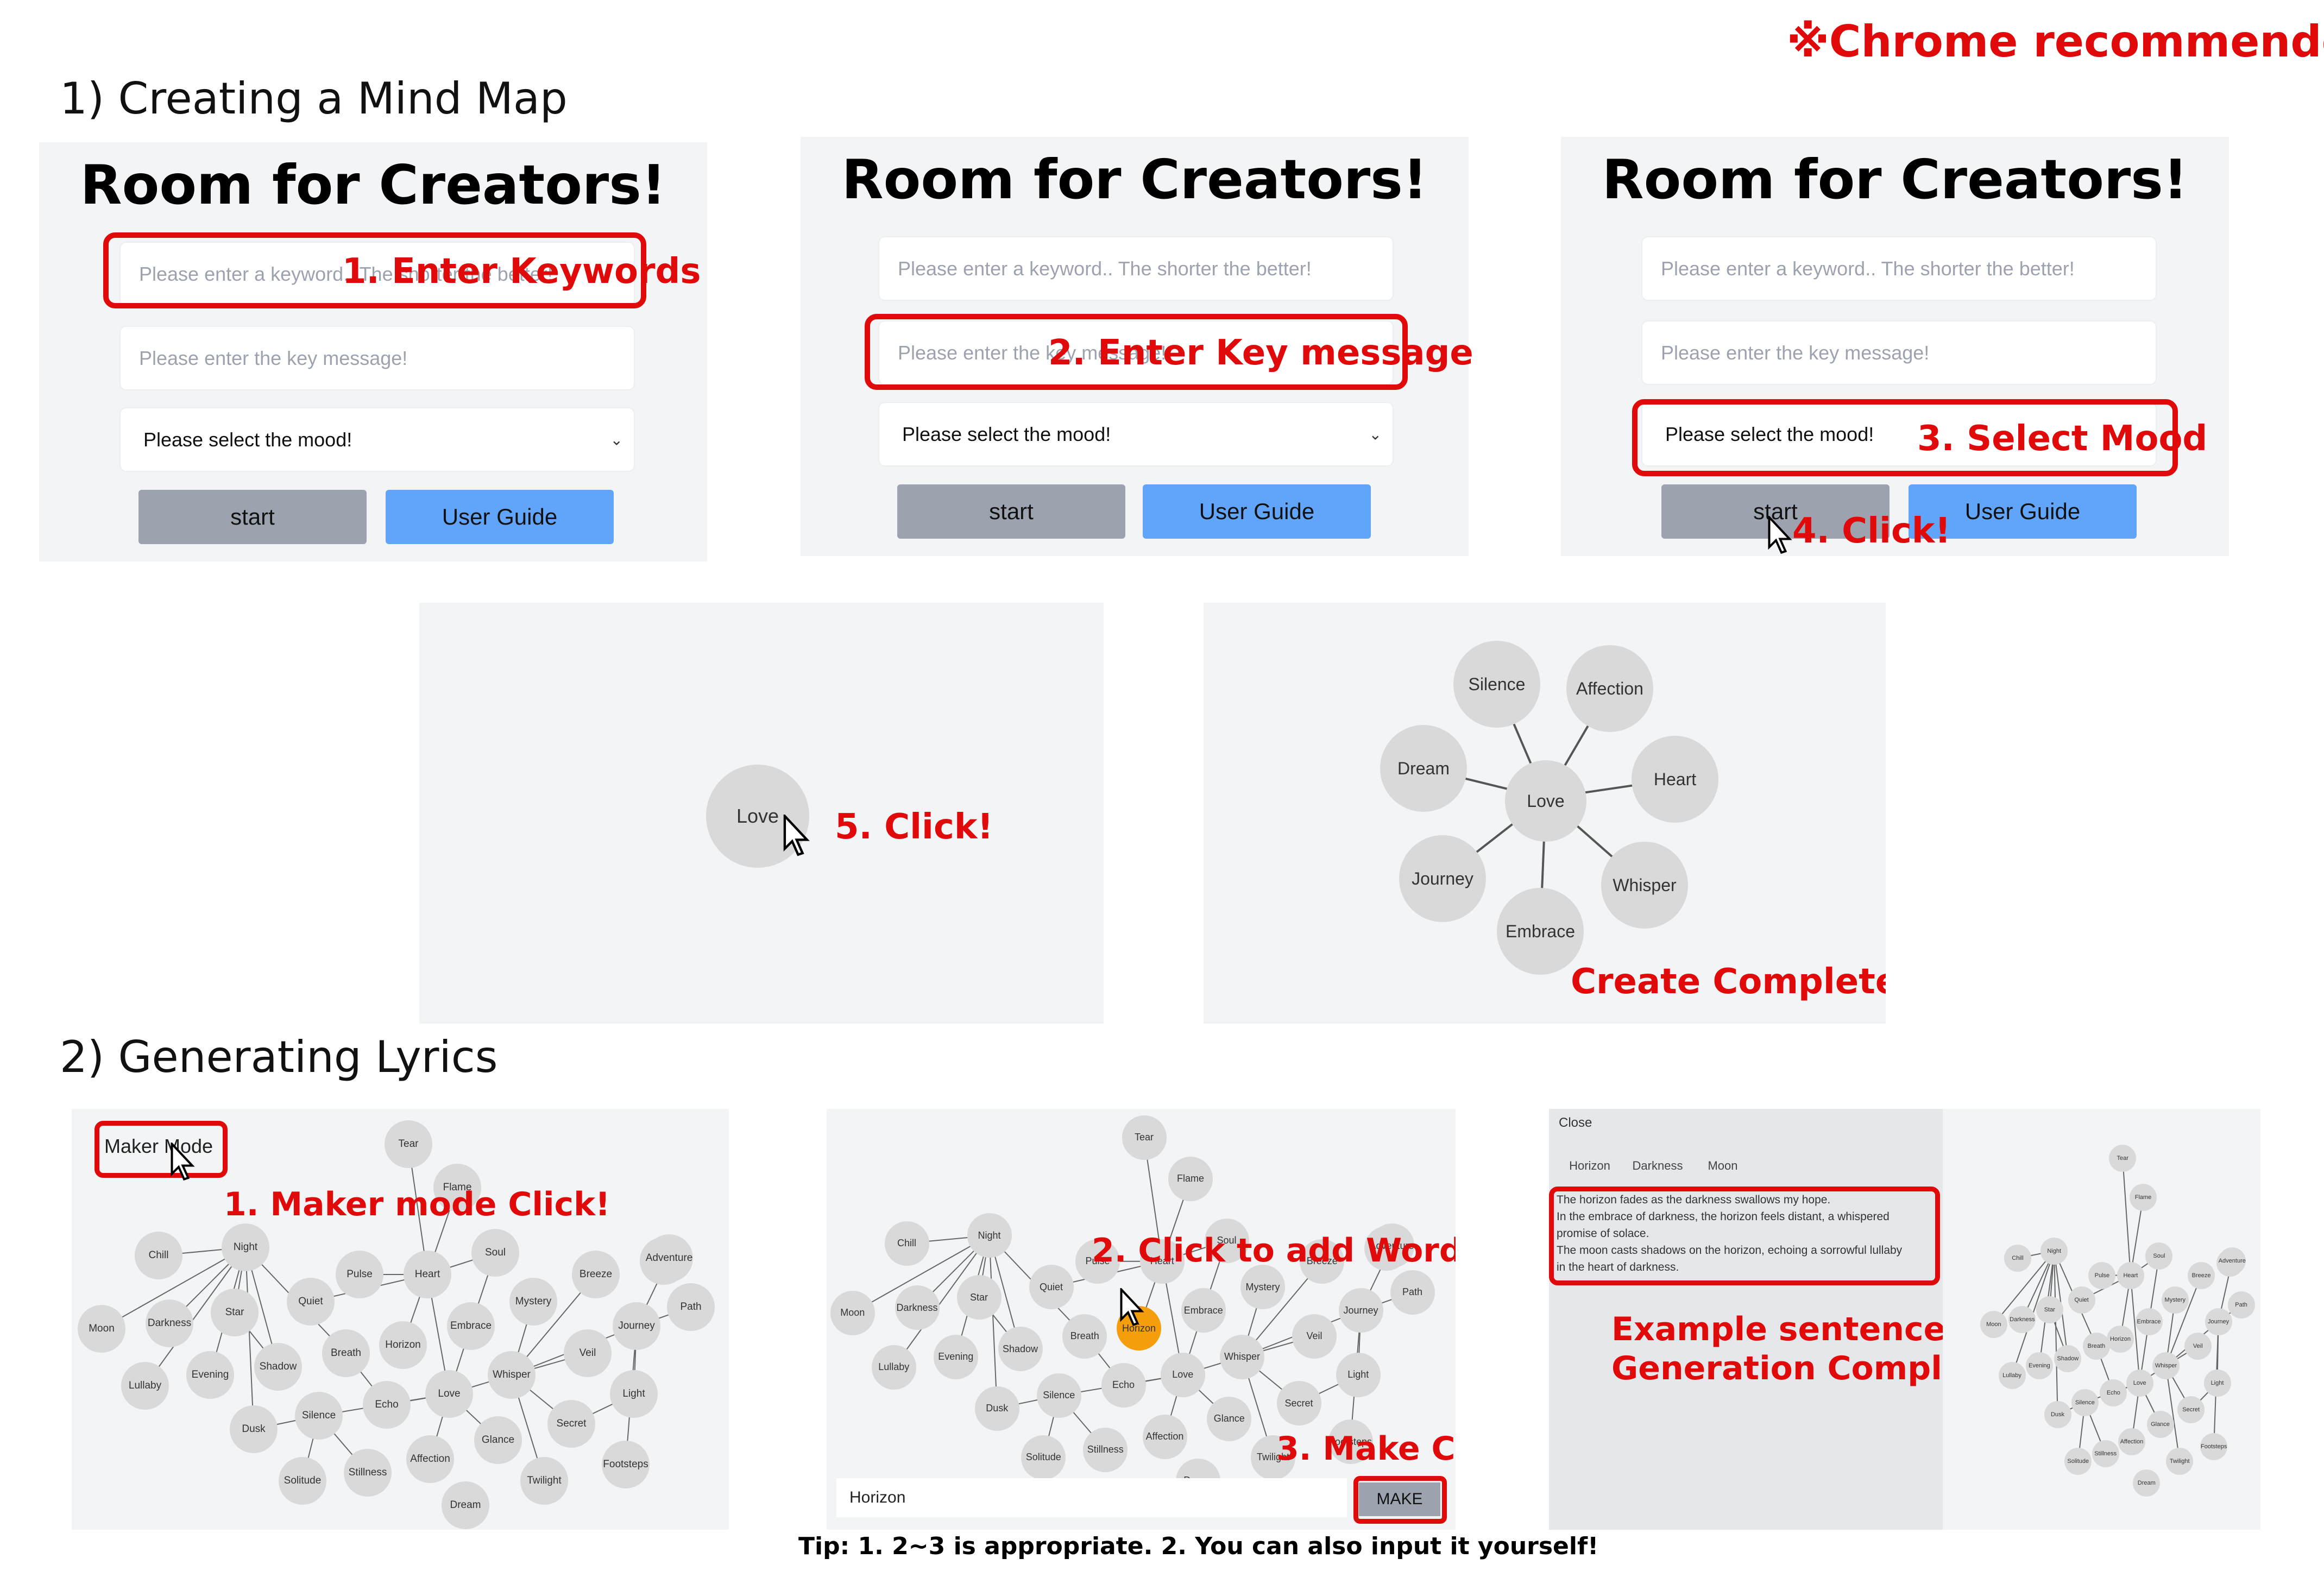  What do you see at coordinates (1443, 878) in the screenshot?
I see `mindmap-node-journey: Journey` at bounding box center [1443, 878].